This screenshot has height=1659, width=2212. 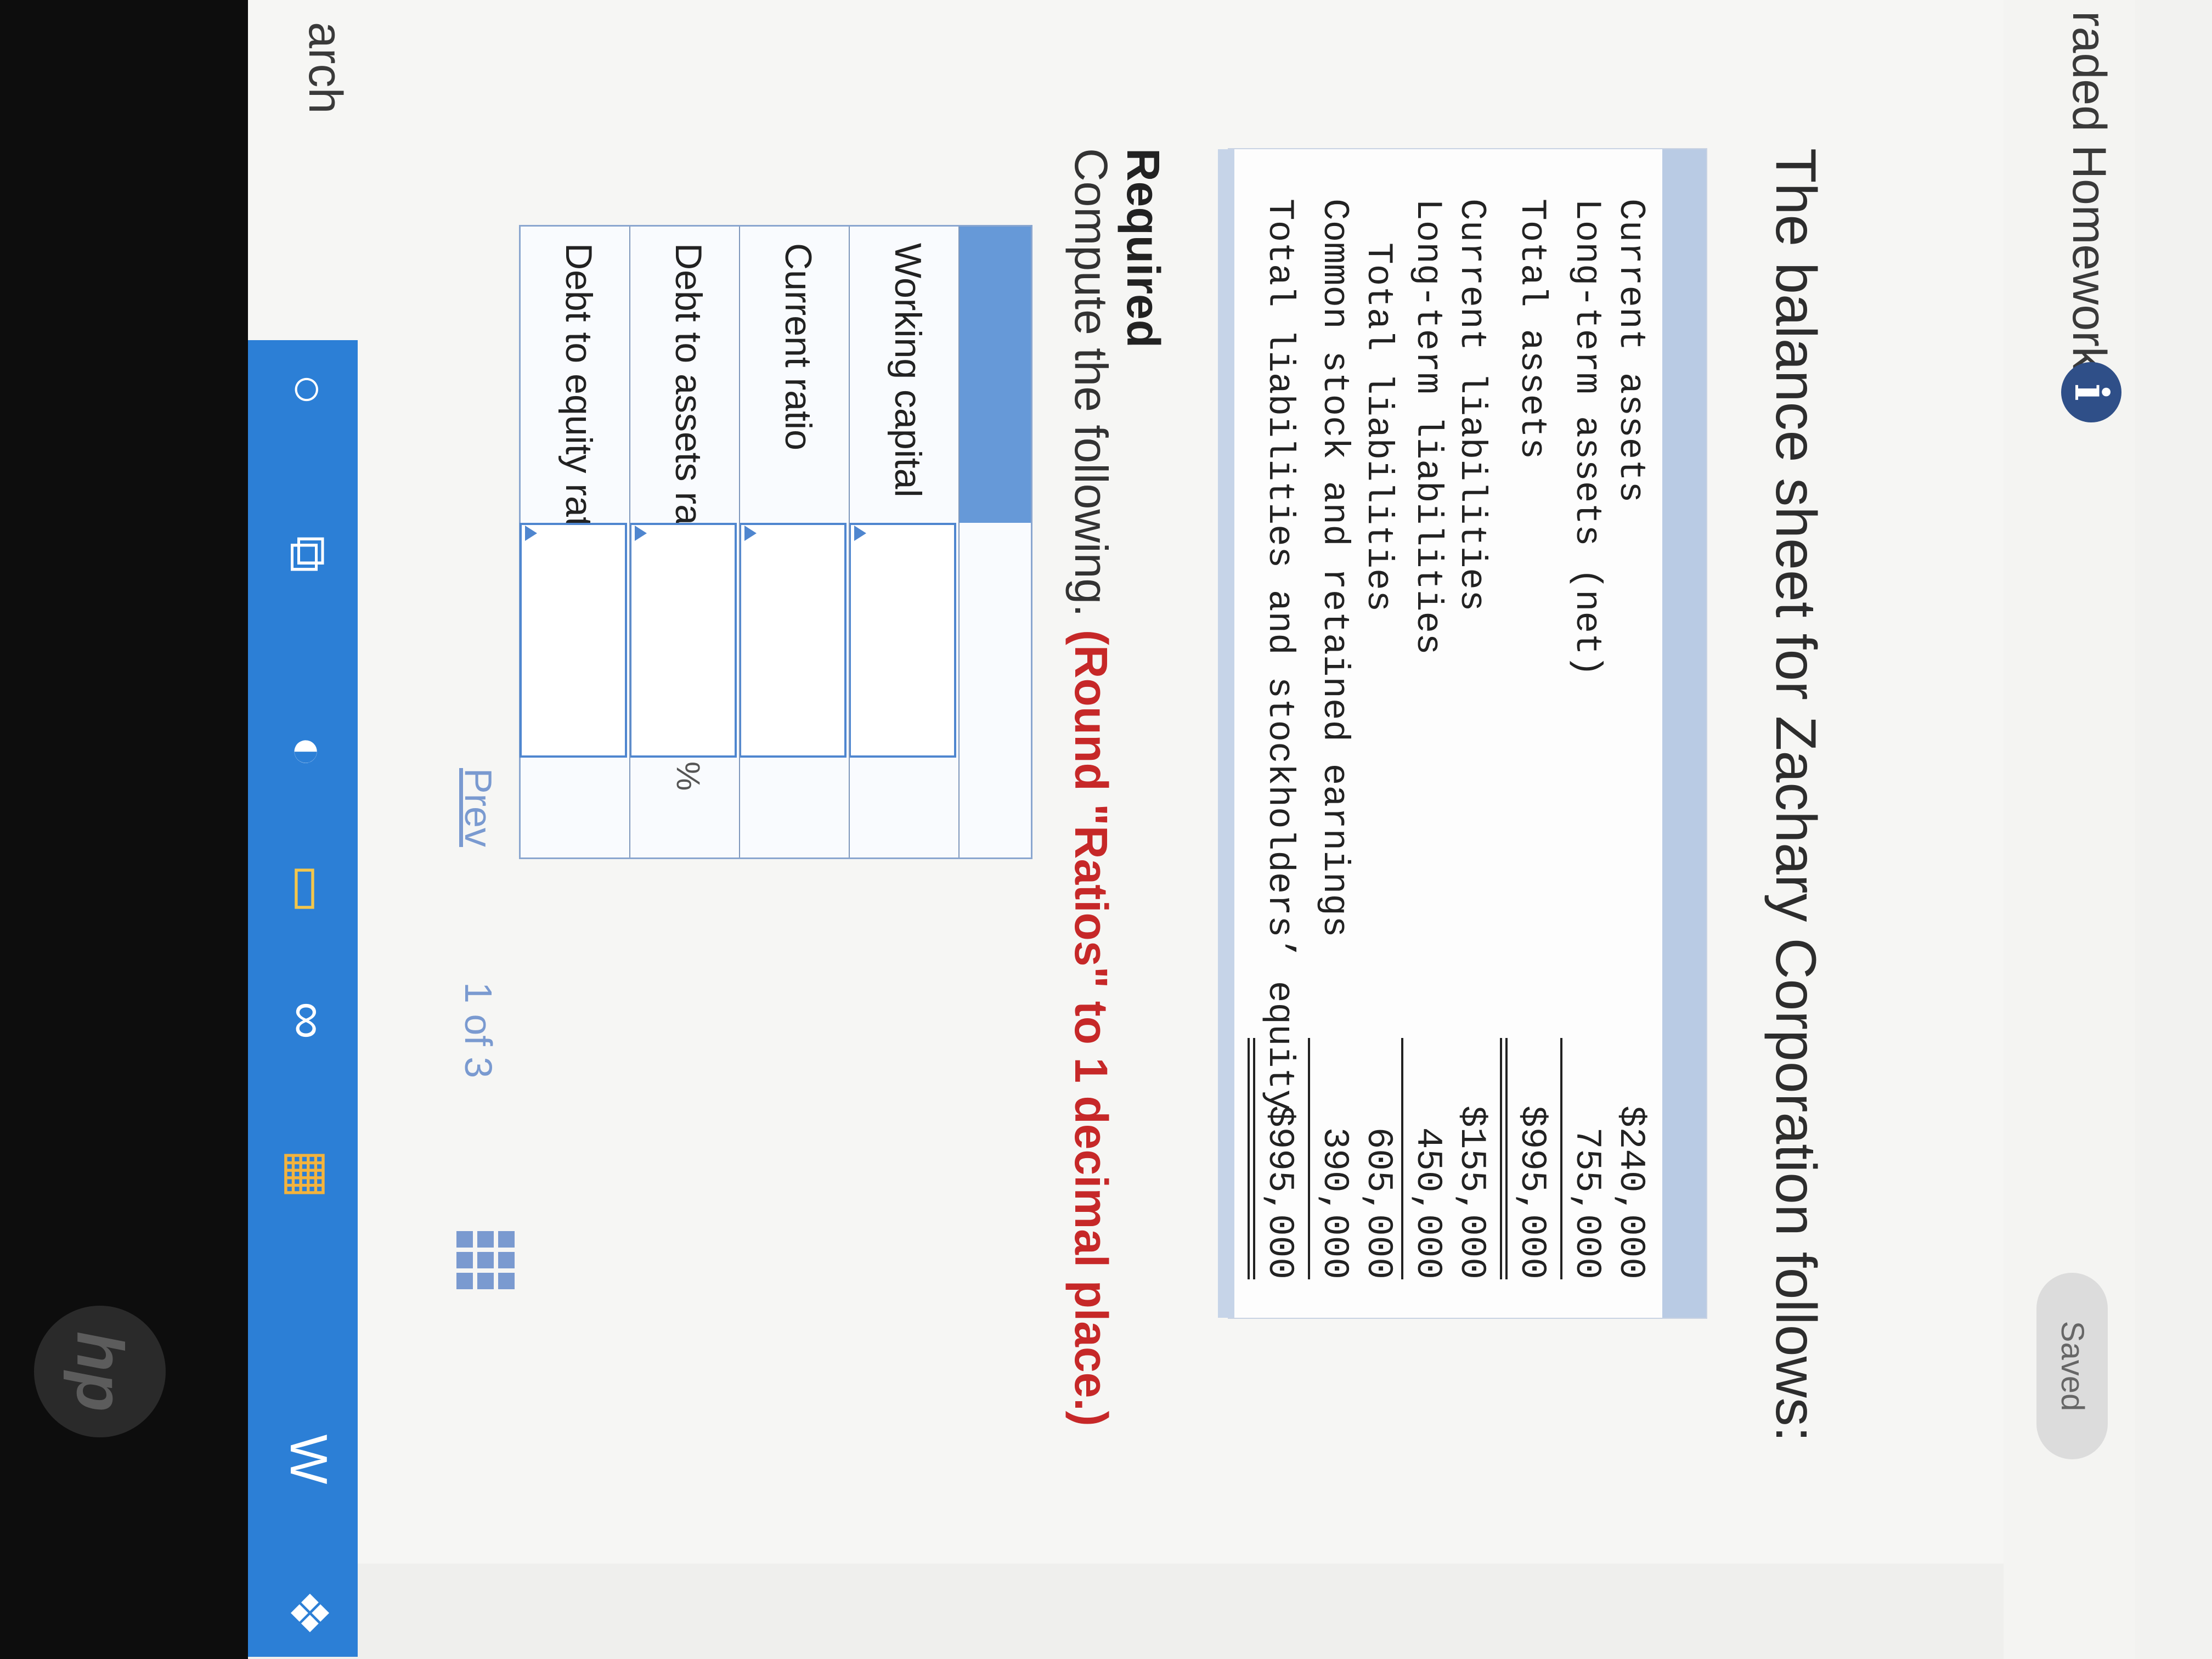 What do you see at coordinates (308, 1174) in the screenshot?
I see `store-icon: ▦` at bounding box center [308, 1174].